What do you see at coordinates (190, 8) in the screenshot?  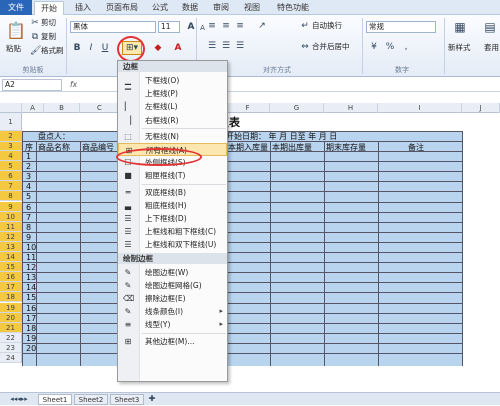 I see `tab-data: 数据` at bounding box center [190, 8].